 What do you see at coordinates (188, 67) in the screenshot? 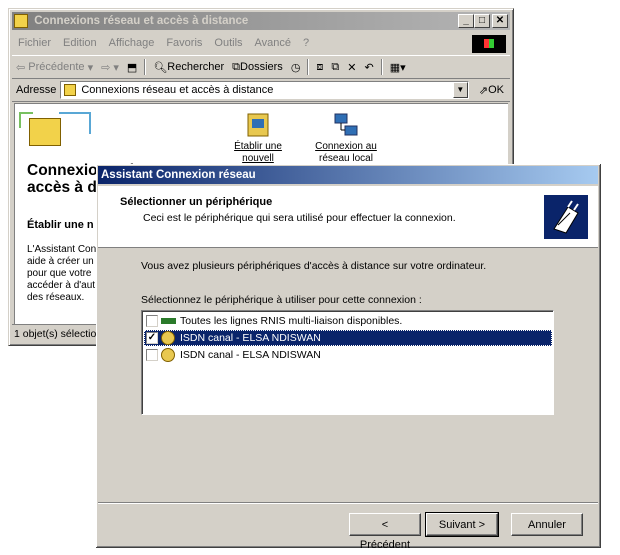
I see `search-button: 🔍︎ Rechercher` at bounding box center [188, 67].